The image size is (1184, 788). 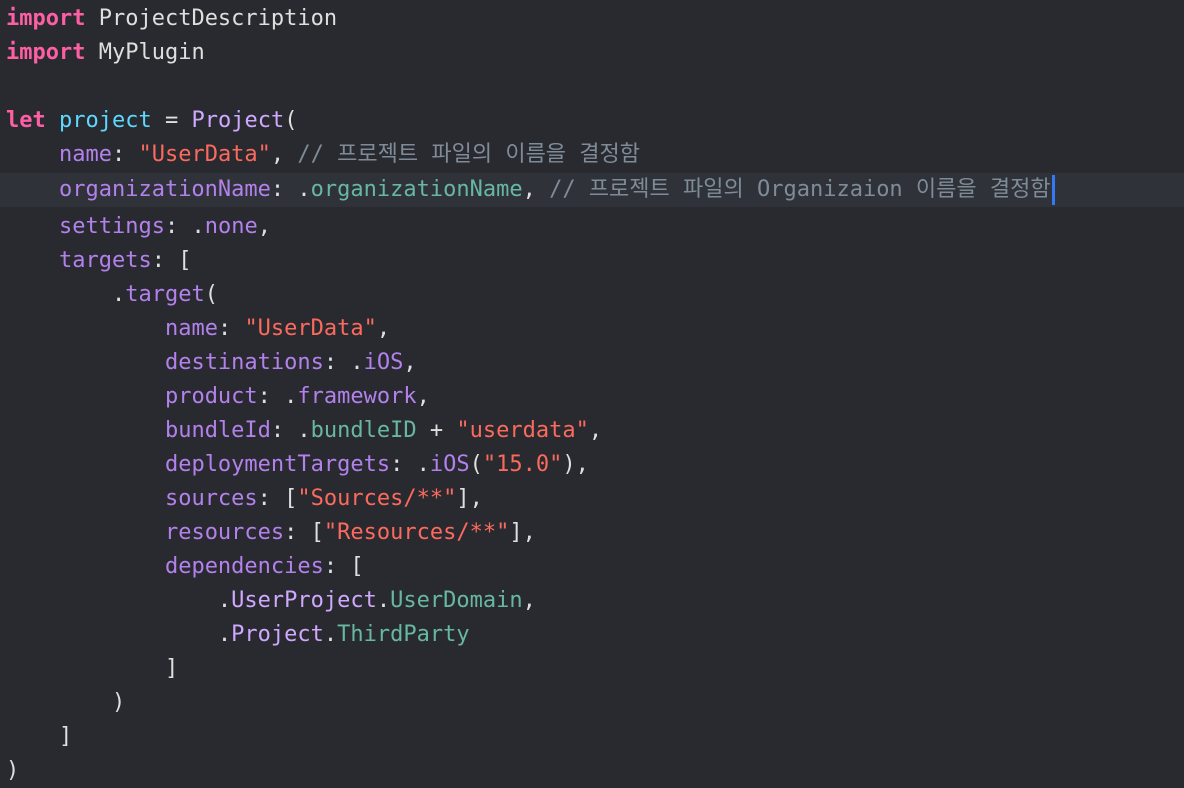 What do you see at coordinates (224, 532) in the screenshot?
I see `code-token-prop: resources` at bounding box center [224, 532].